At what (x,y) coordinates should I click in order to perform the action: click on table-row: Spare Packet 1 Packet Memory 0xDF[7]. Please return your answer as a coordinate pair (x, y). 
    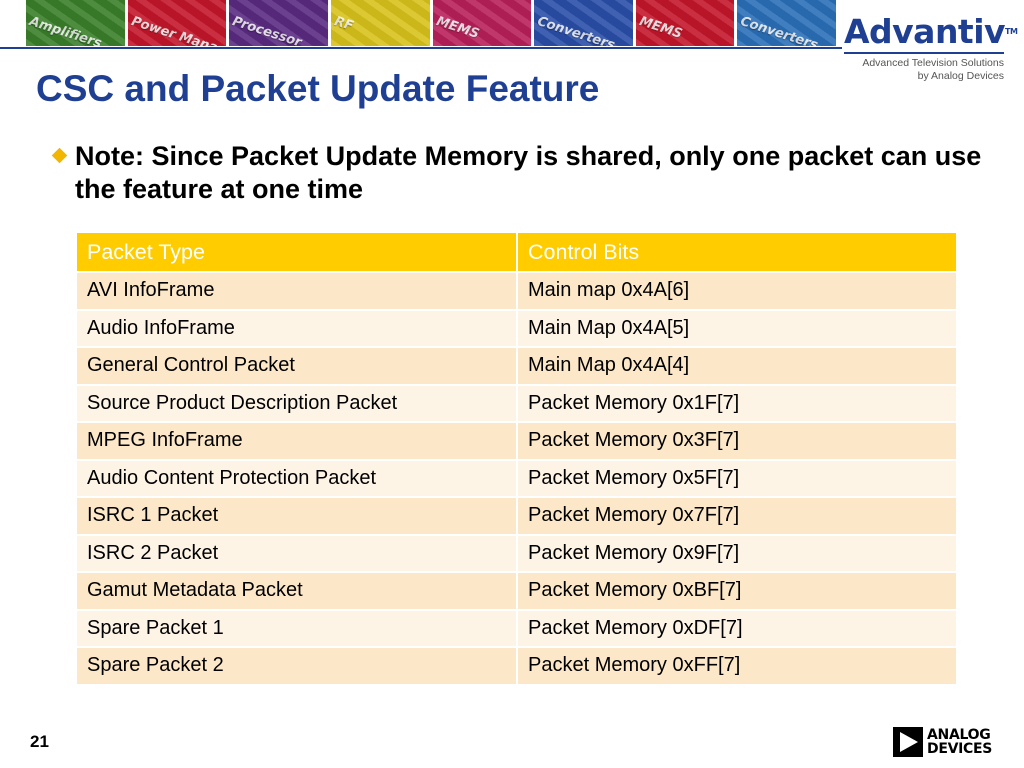
    Looking at the image, I should click on (516, 628).